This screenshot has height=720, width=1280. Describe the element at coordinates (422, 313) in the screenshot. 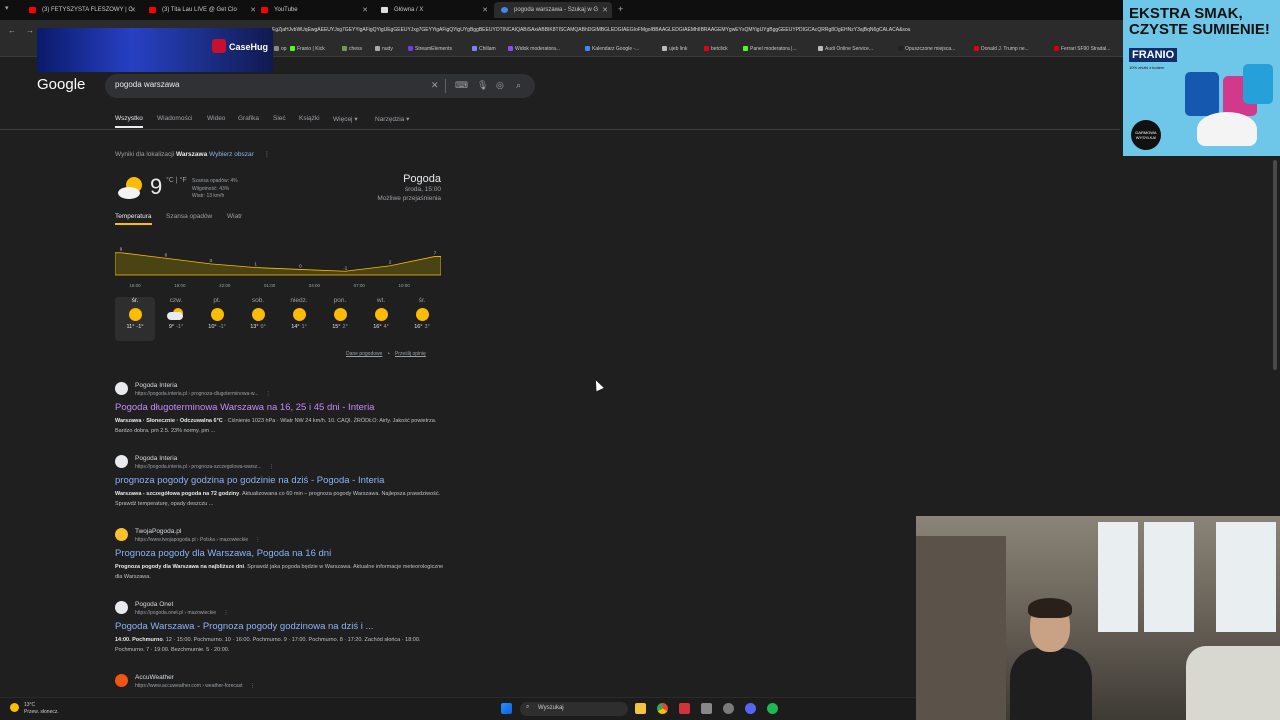

I see `forecast-day: śr. 16° 3°` at that location.